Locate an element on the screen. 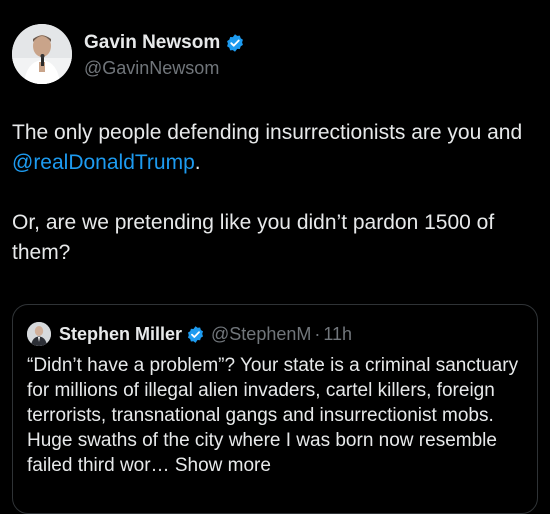 The width and height of the screenshot is (550, 514). avatar-photo-icon is located at coordinates (42, 54).